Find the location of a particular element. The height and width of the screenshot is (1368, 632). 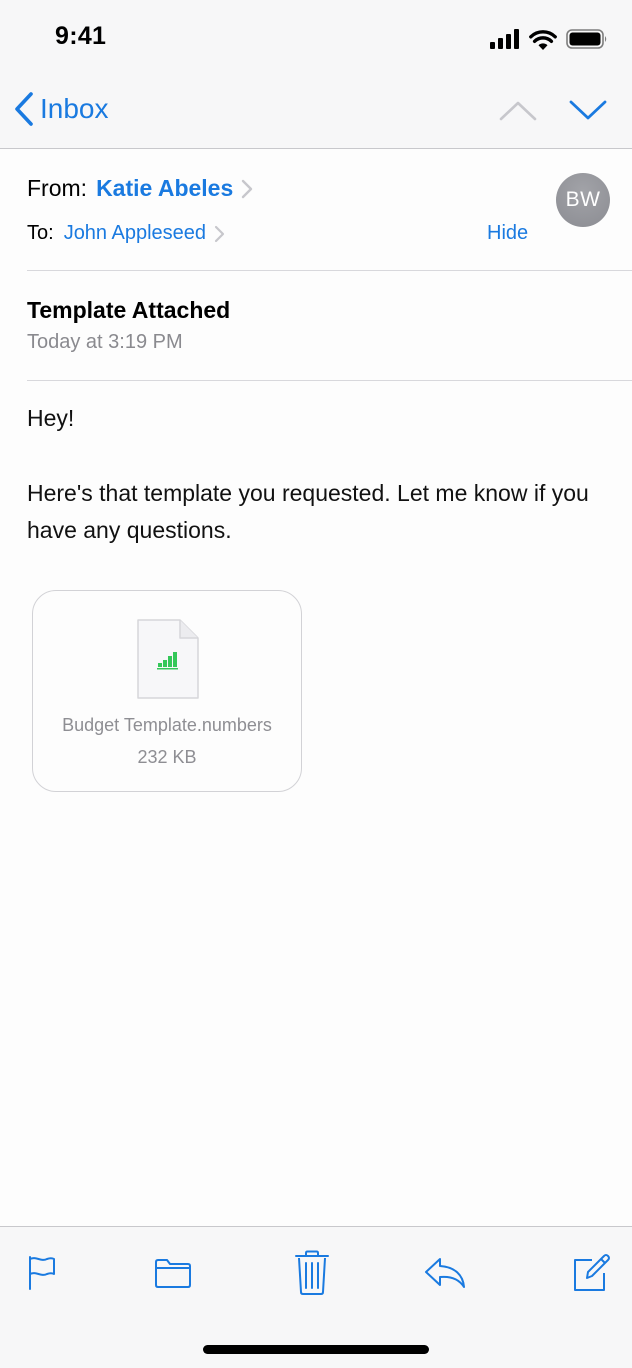

chevron-left-icon is located at coordinates (24, 109).